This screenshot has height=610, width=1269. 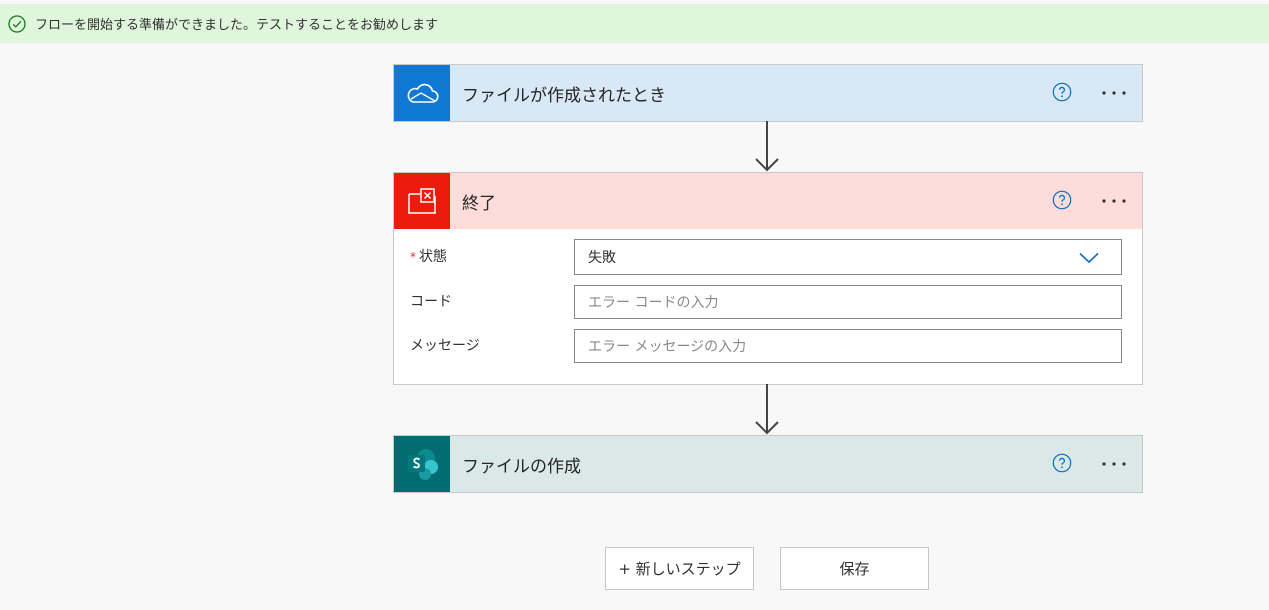 I want to click on step-title: ファイルの作成, so click(x=521, y=466).